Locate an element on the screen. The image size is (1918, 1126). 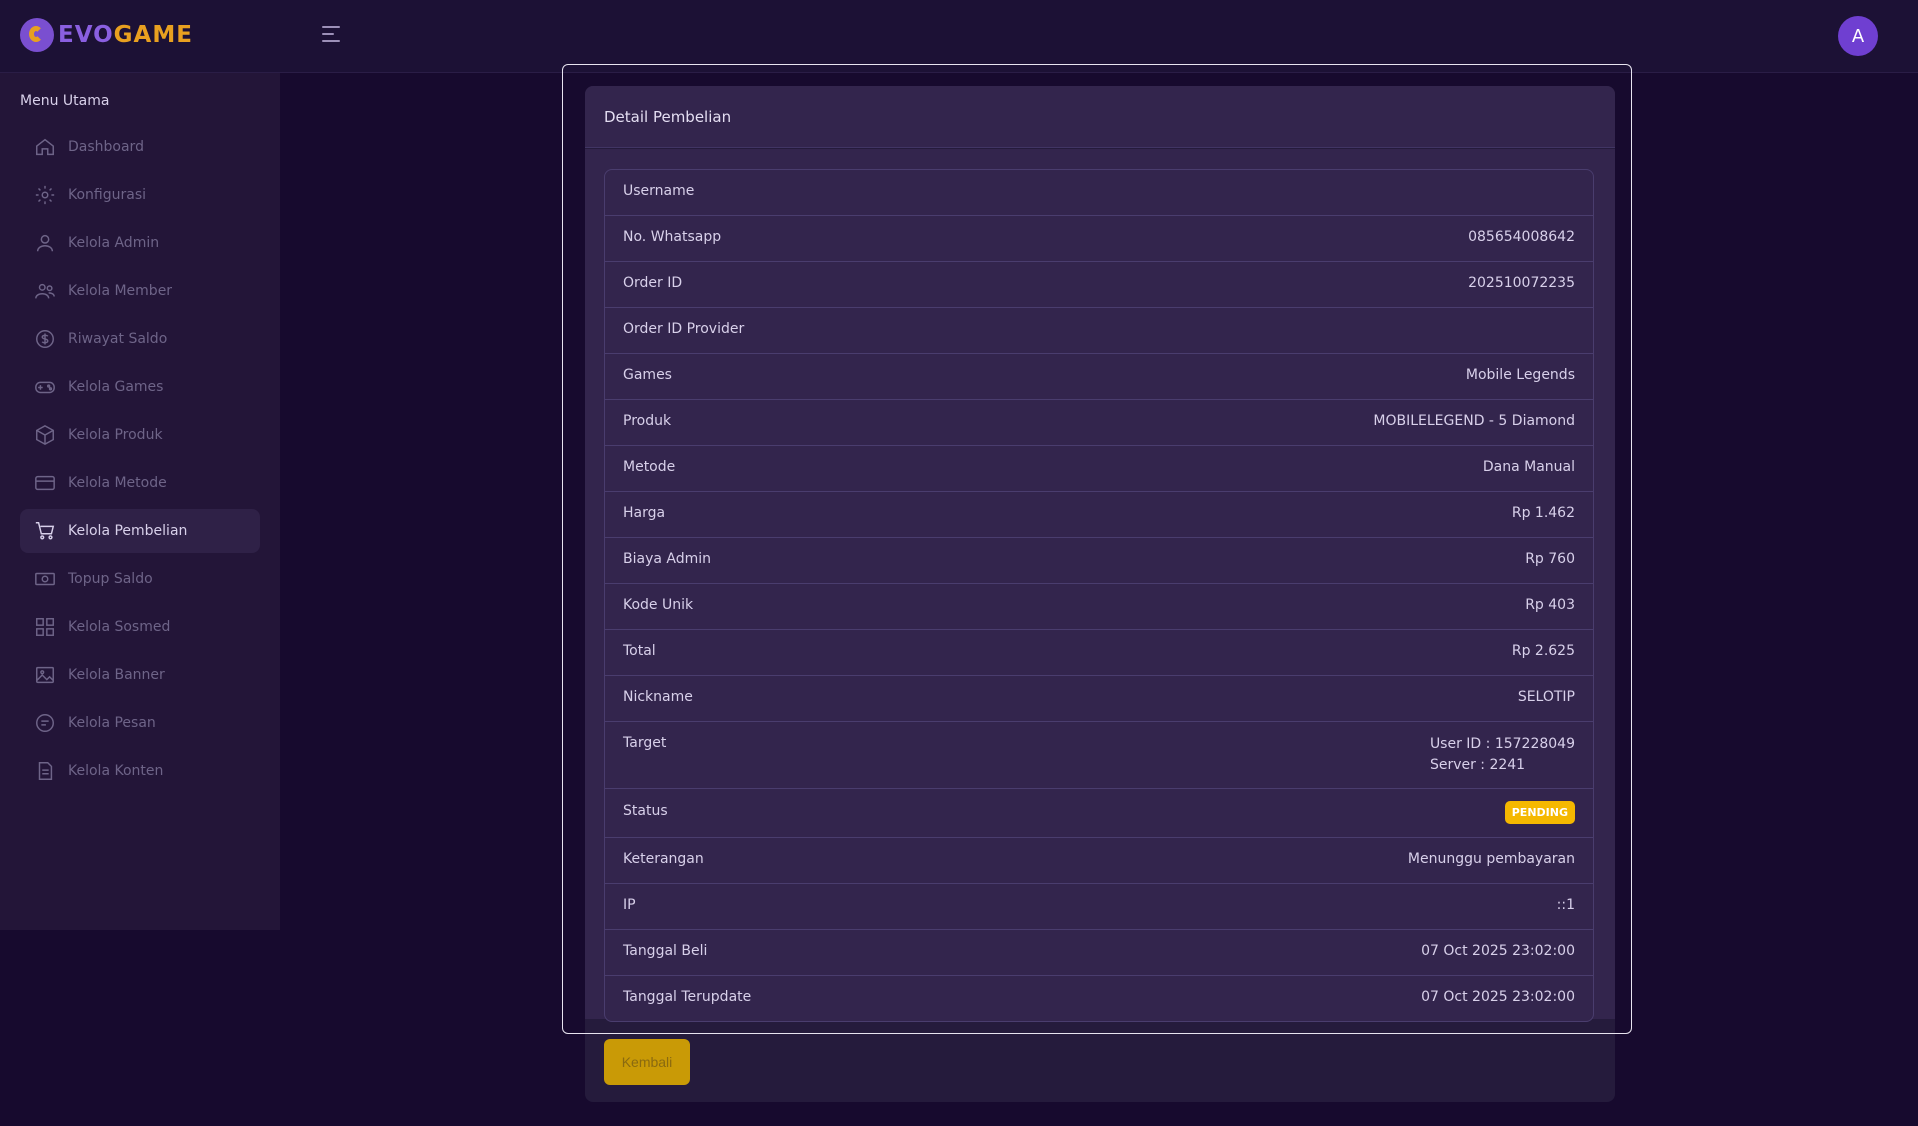
sidebar-item-kelola-produk: Kelola Produk is located at coordinates (140, 435).